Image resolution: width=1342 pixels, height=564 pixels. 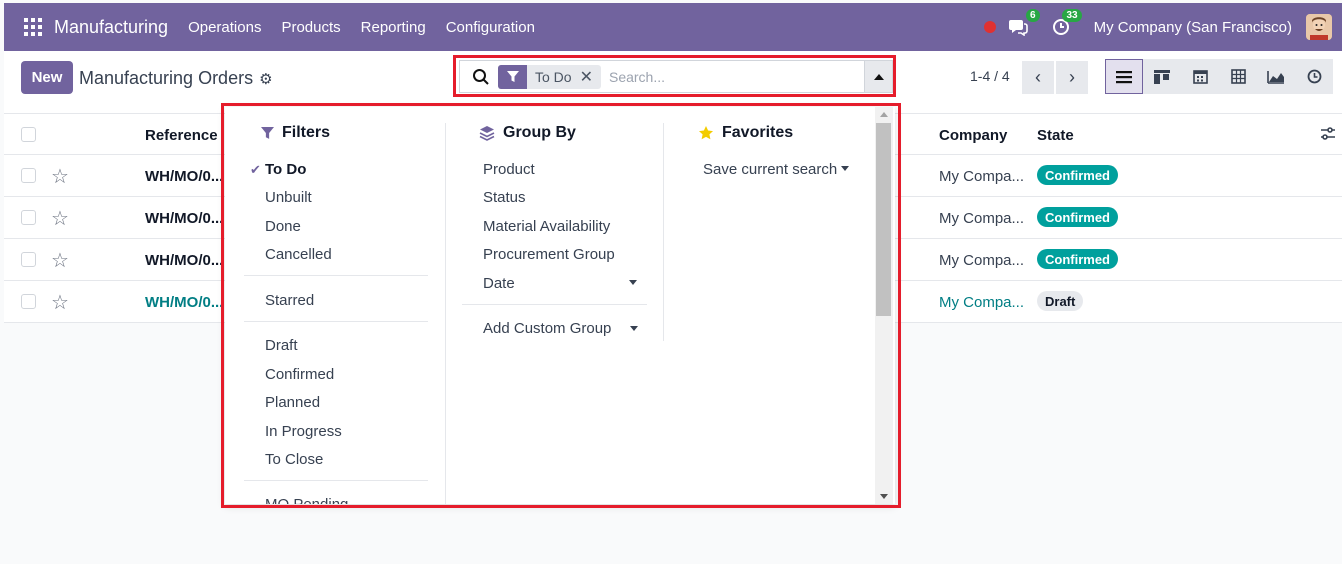 I want to click on user-avatar, so click(x=1319, y=27).